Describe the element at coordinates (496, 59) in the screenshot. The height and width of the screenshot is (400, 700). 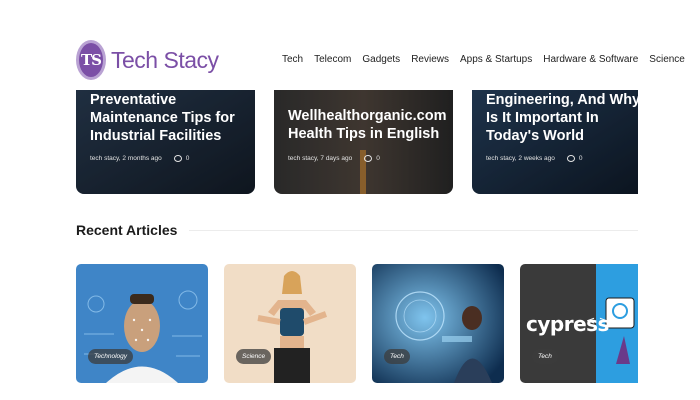
I see `nav-item-apps-startups: Apps & Startups` at that location.